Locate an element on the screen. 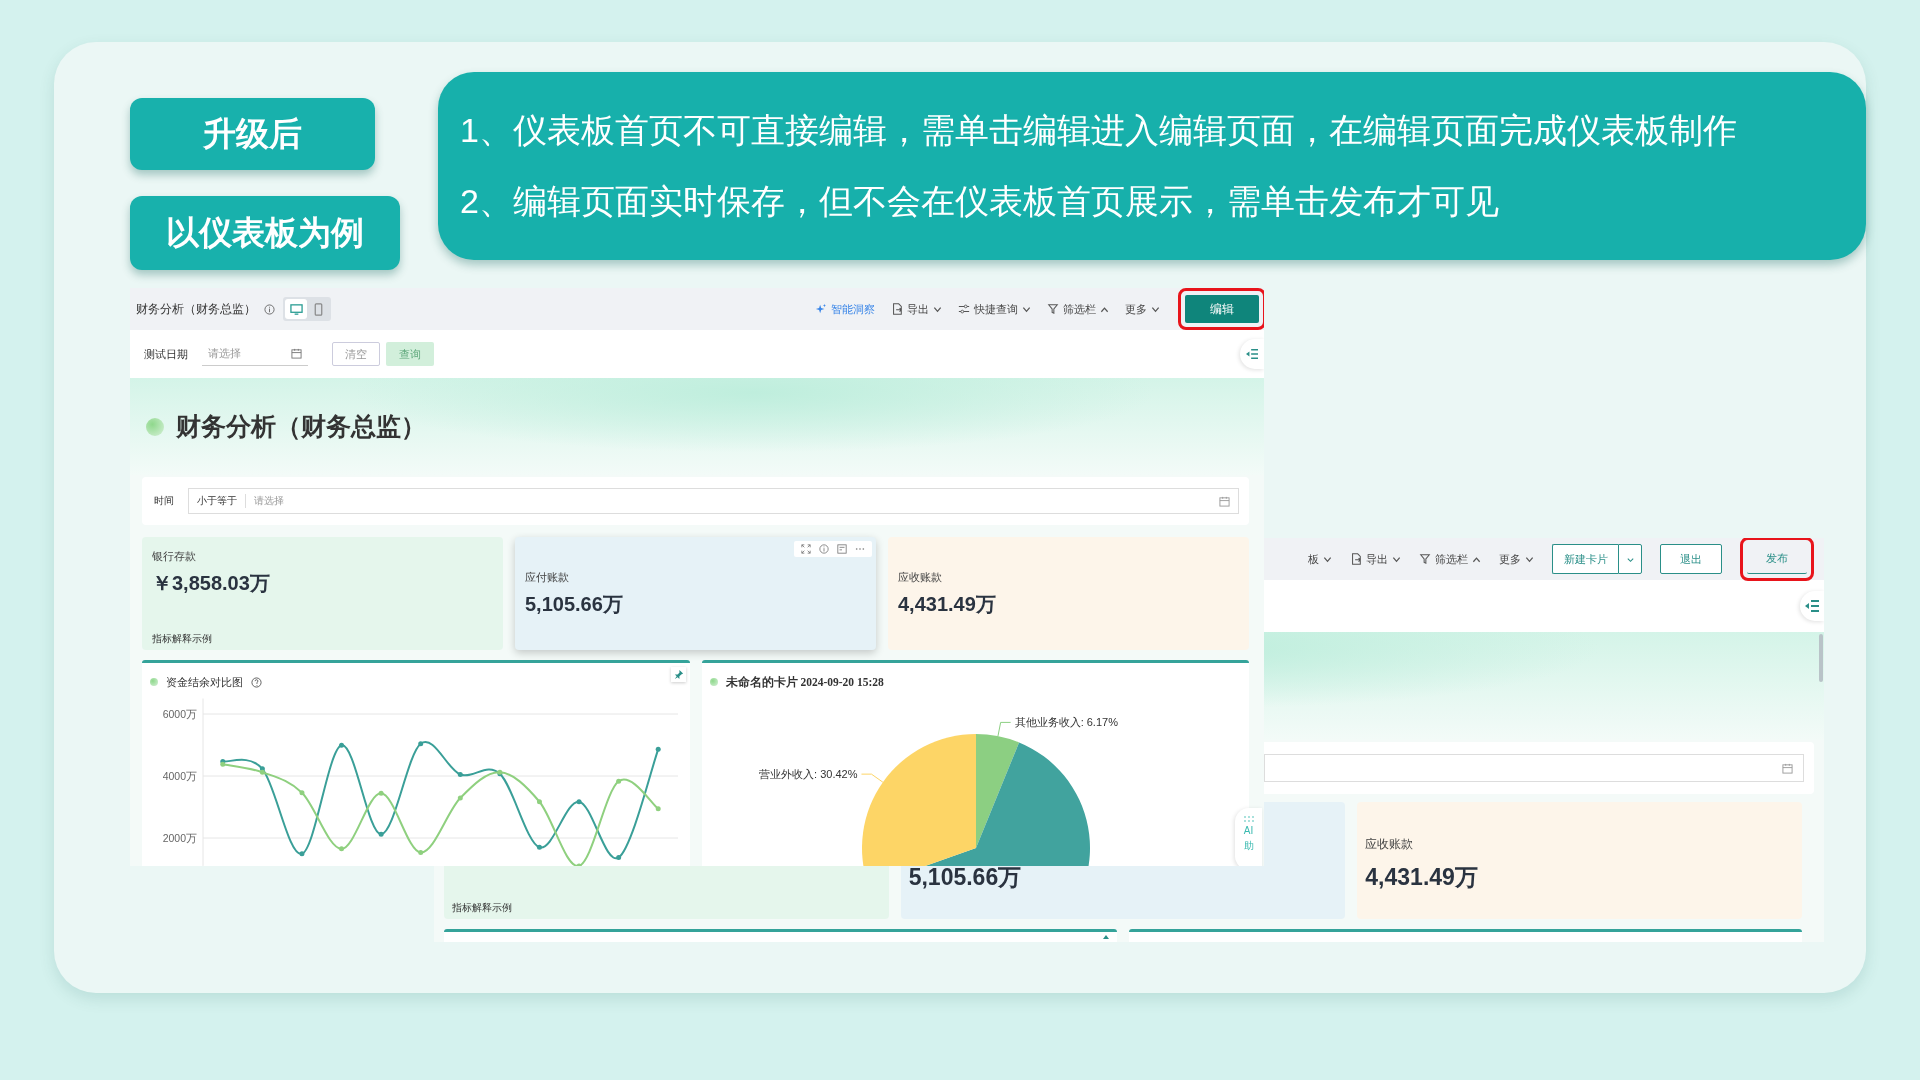 This screenshot has height=1080, width=1920. time-field: 小于等于 请选择 is located at coordinates (713, 501).